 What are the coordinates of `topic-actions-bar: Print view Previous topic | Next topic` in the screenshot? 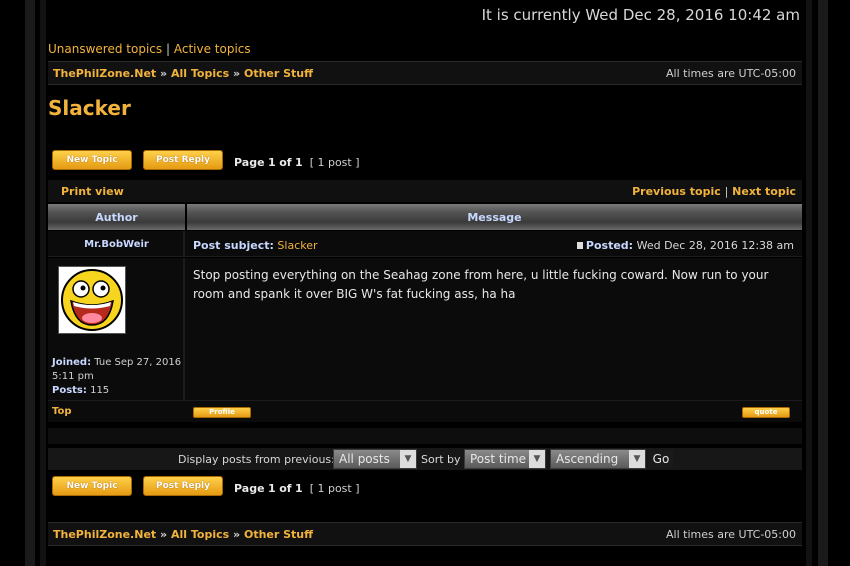 It's located at (425, 191).